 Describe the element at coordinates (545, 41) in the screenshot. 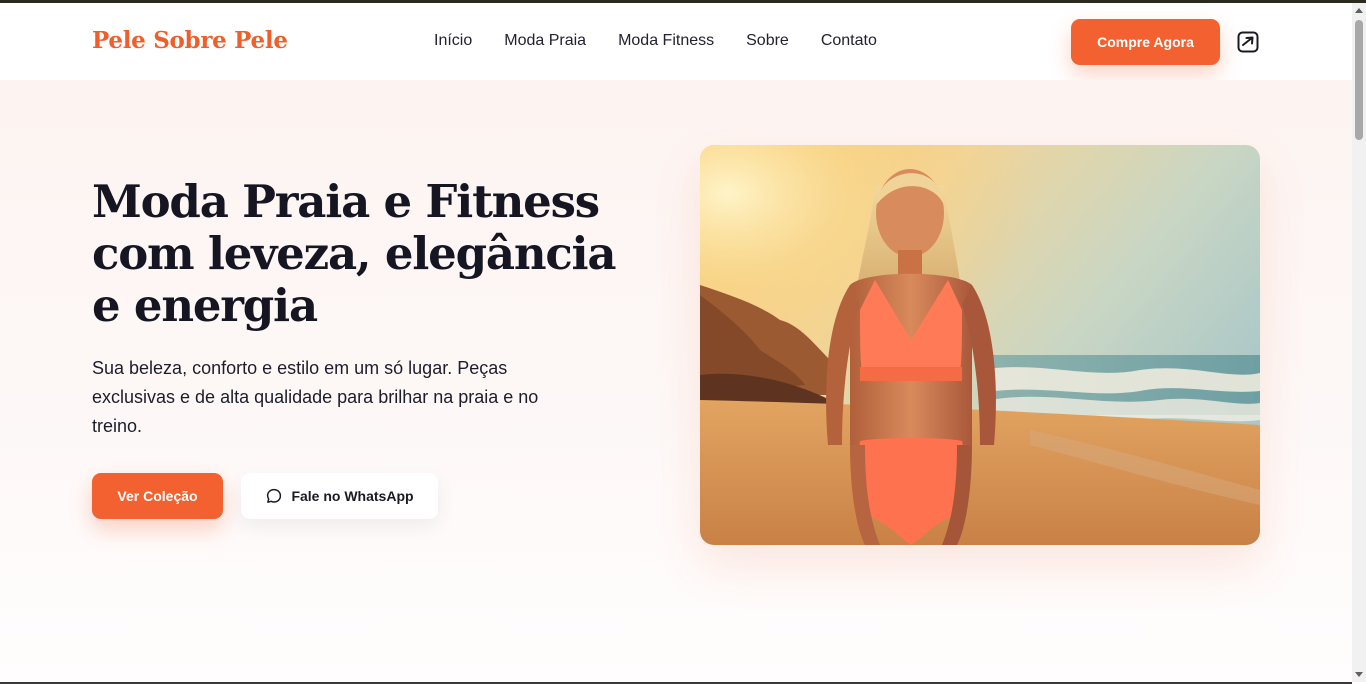

I see `nav-link-moda-praia: Moda Praia` at that location.